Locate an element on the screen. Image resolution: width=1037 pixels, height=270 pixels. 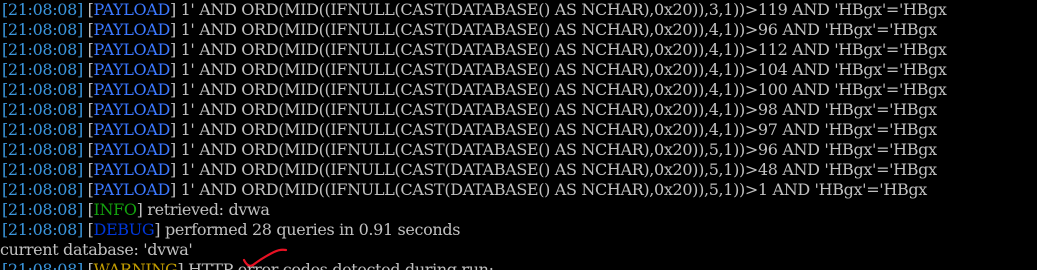
log-message: HTTP error codes detected during run: is located at coordinates (338, 265).